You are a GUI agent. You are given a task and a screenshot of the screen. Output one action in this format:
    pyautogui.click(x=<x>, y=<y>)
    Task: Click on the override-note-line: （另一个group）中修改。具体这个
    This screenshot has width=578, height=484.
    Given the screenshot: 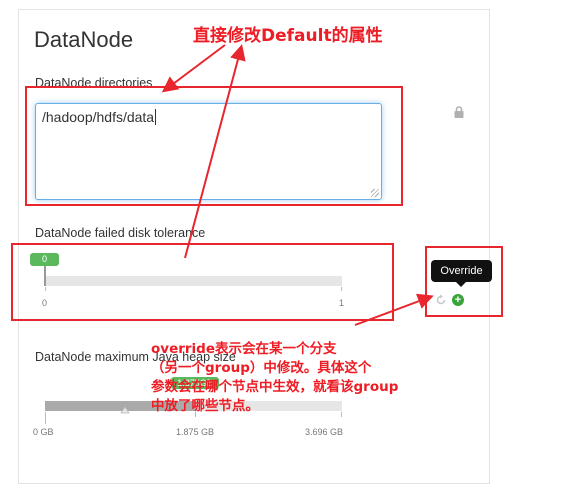 What is the action you would take?
    pyautogui.click(x=261, y=368)
    